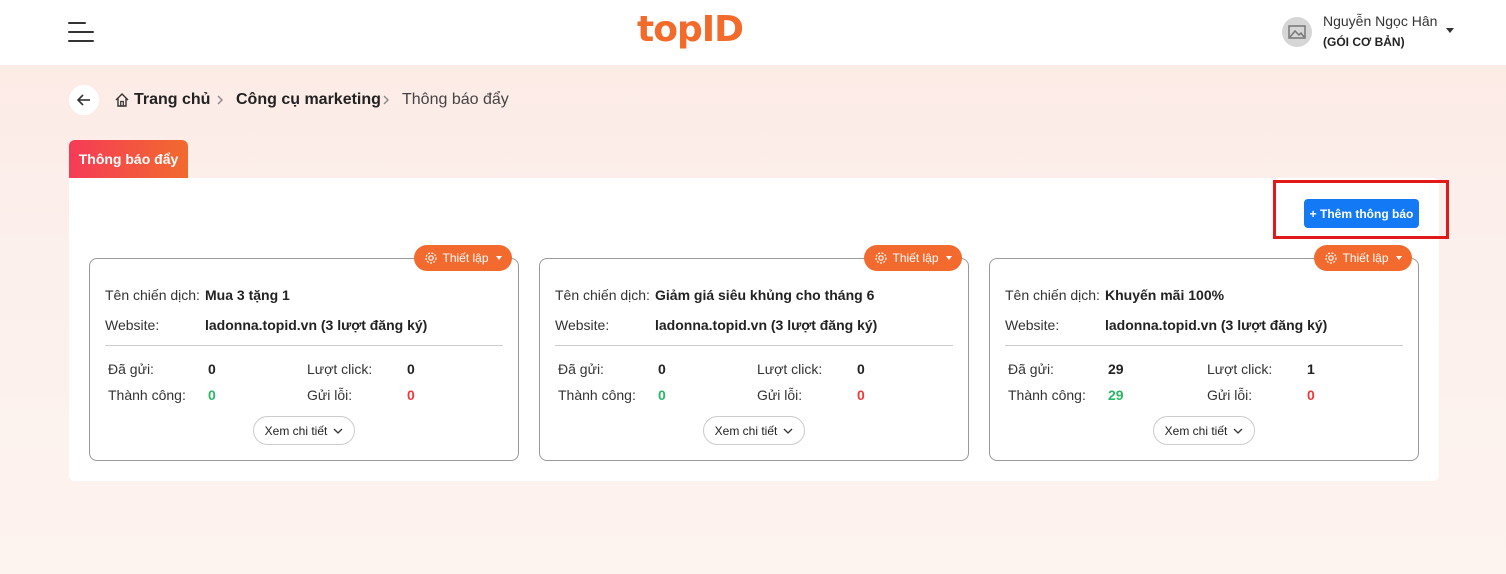 This screenshot has width=1506, height=574. What do you see at coordinates (122, 100) in the screenshot?
I see `home-icon` at bounding box center [122, 100].